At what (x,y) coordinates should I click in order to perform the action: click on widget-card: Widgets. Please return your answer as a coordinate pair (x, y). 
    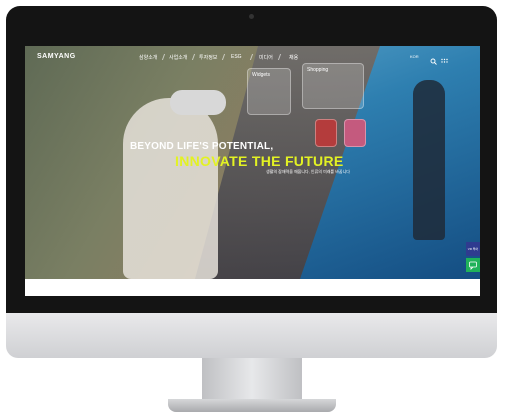
    Looking at the image, I should click on (269, 91).